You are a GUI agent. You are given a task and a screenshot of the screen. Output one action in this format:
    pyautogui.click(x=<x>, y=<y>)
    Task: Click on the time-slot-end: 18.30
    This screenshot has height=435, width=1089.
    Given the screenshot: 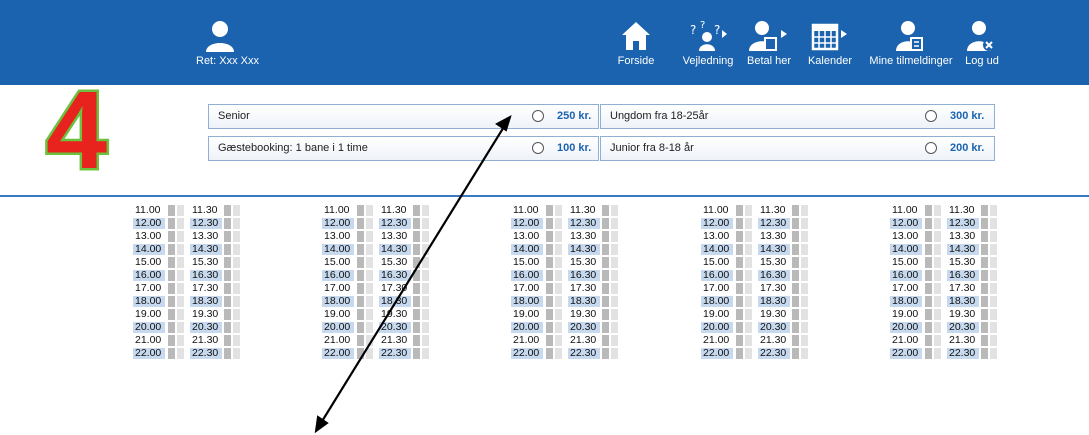 What is the action you would take?
    pyautogui.click(x=963, y=301)
    